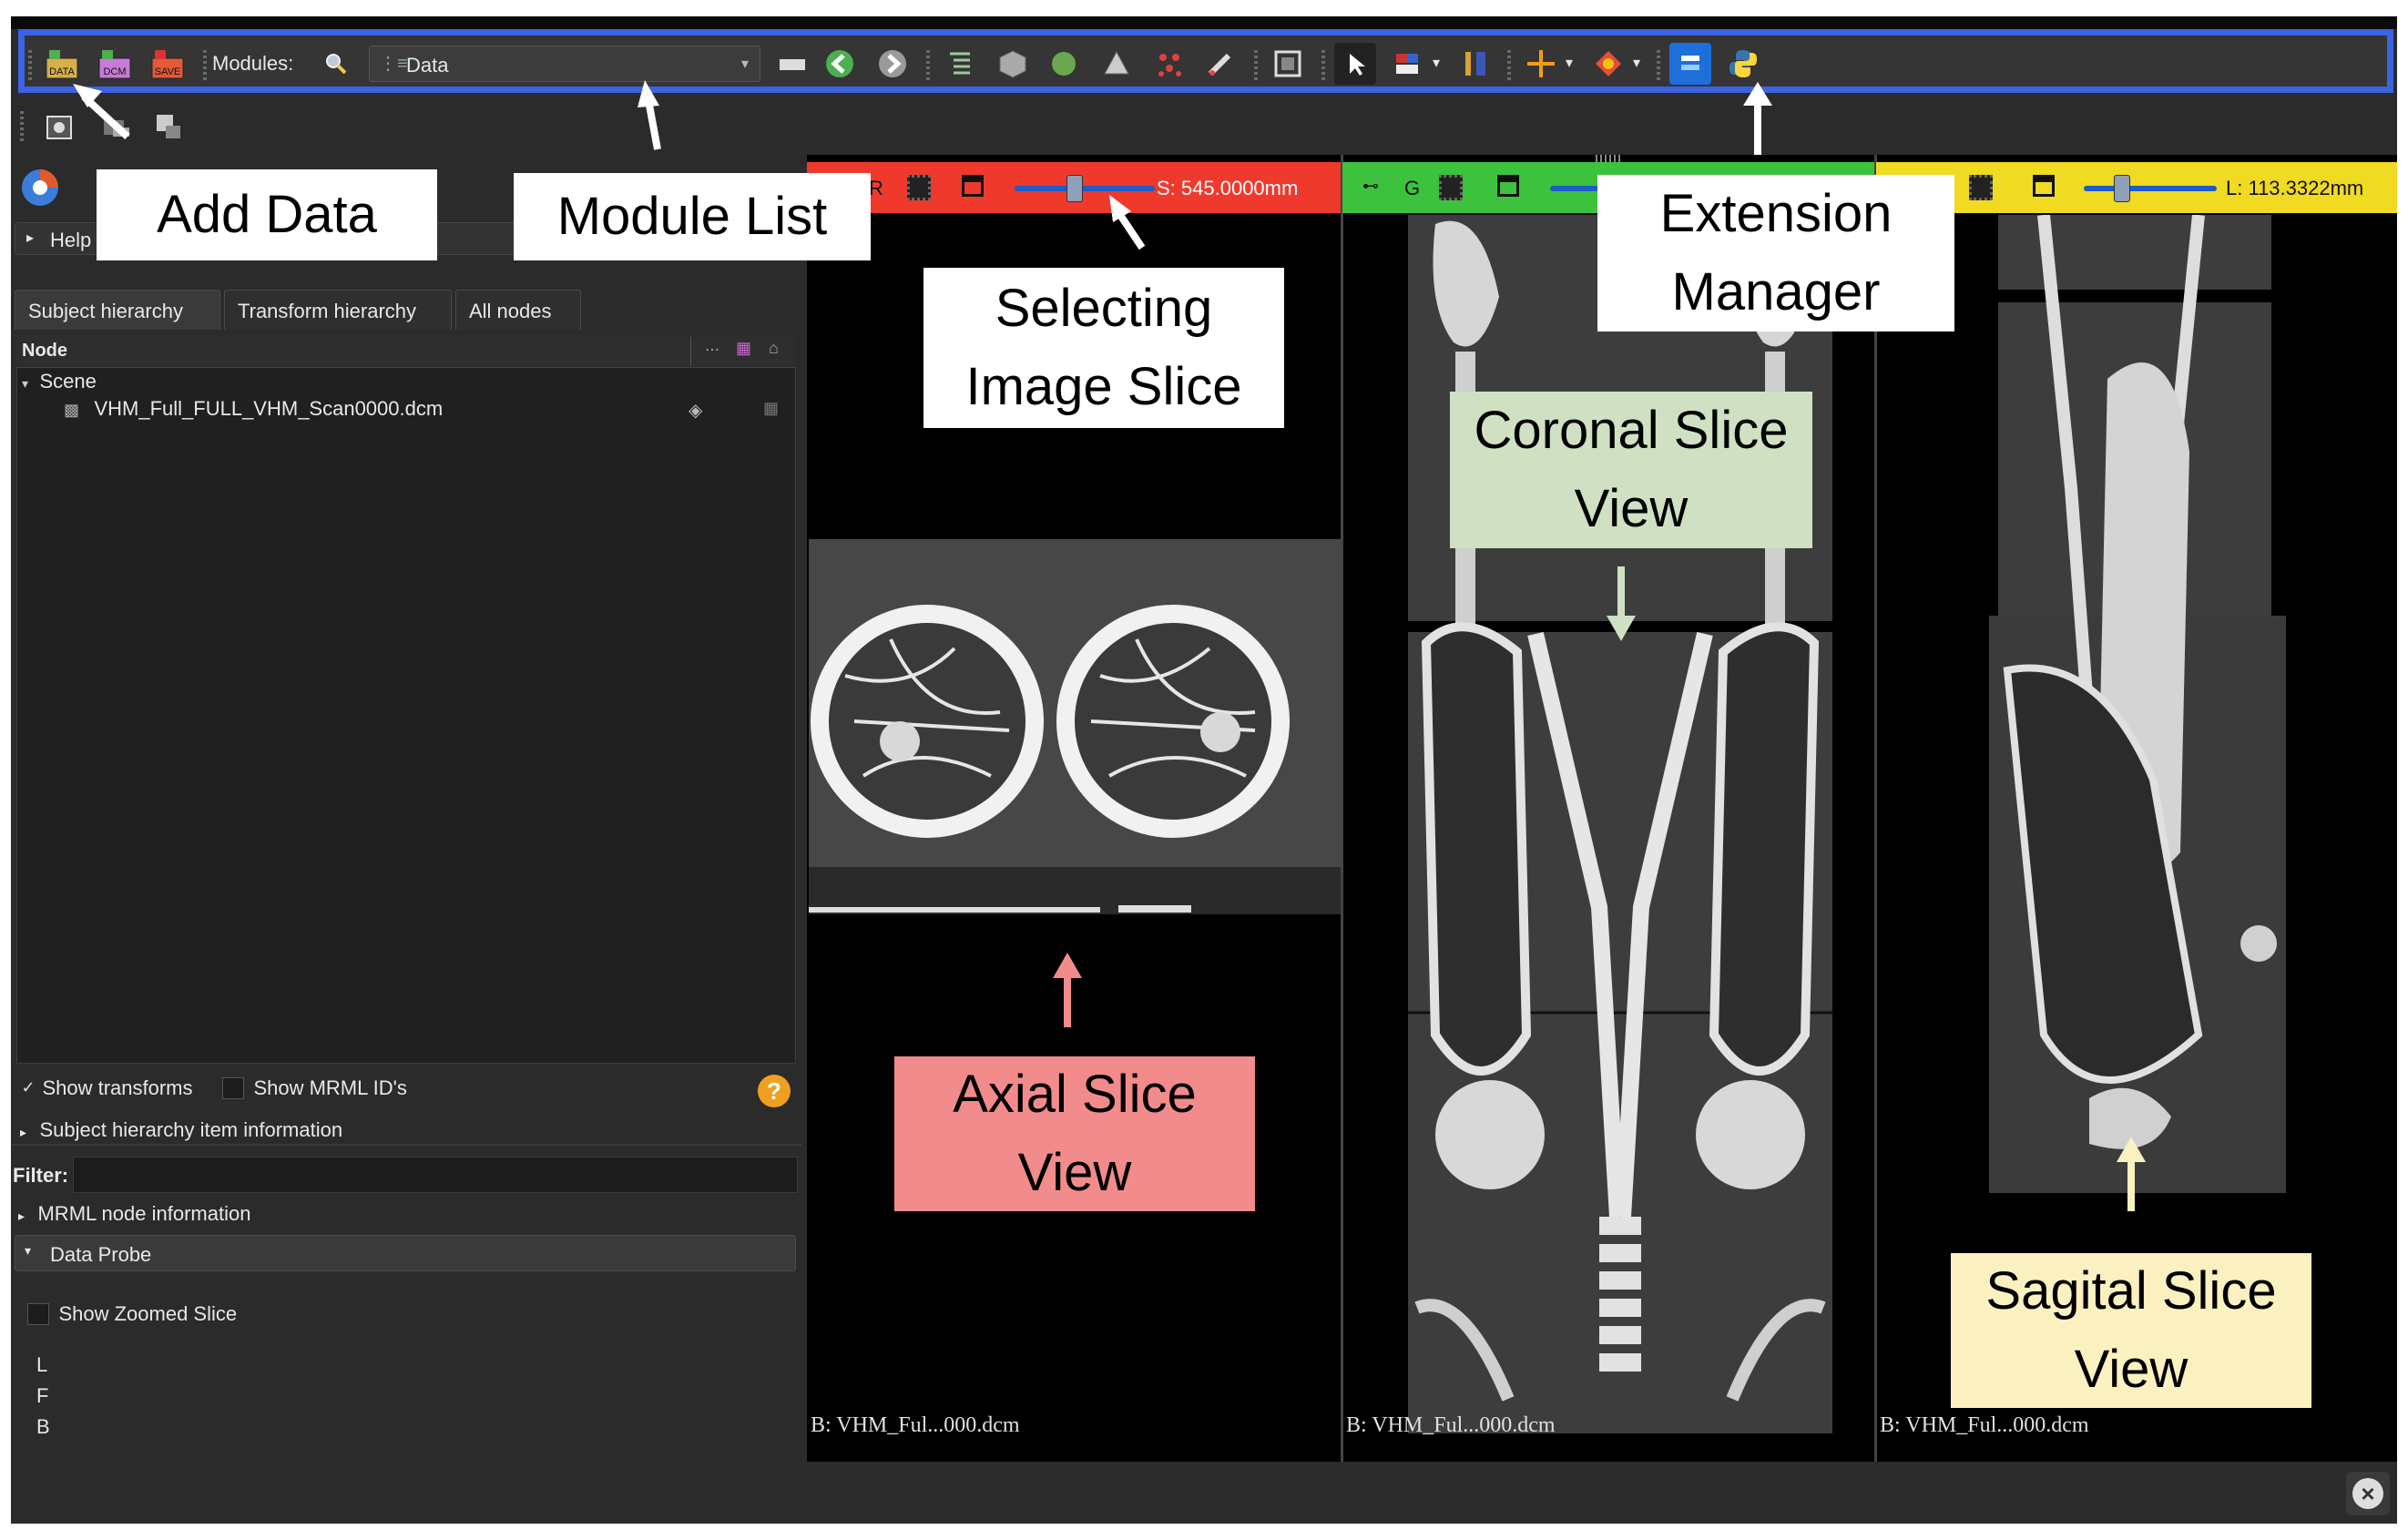 The image size is (2408, 1540). I want to click on arrow-selecting-slice, so click(1127, 222).